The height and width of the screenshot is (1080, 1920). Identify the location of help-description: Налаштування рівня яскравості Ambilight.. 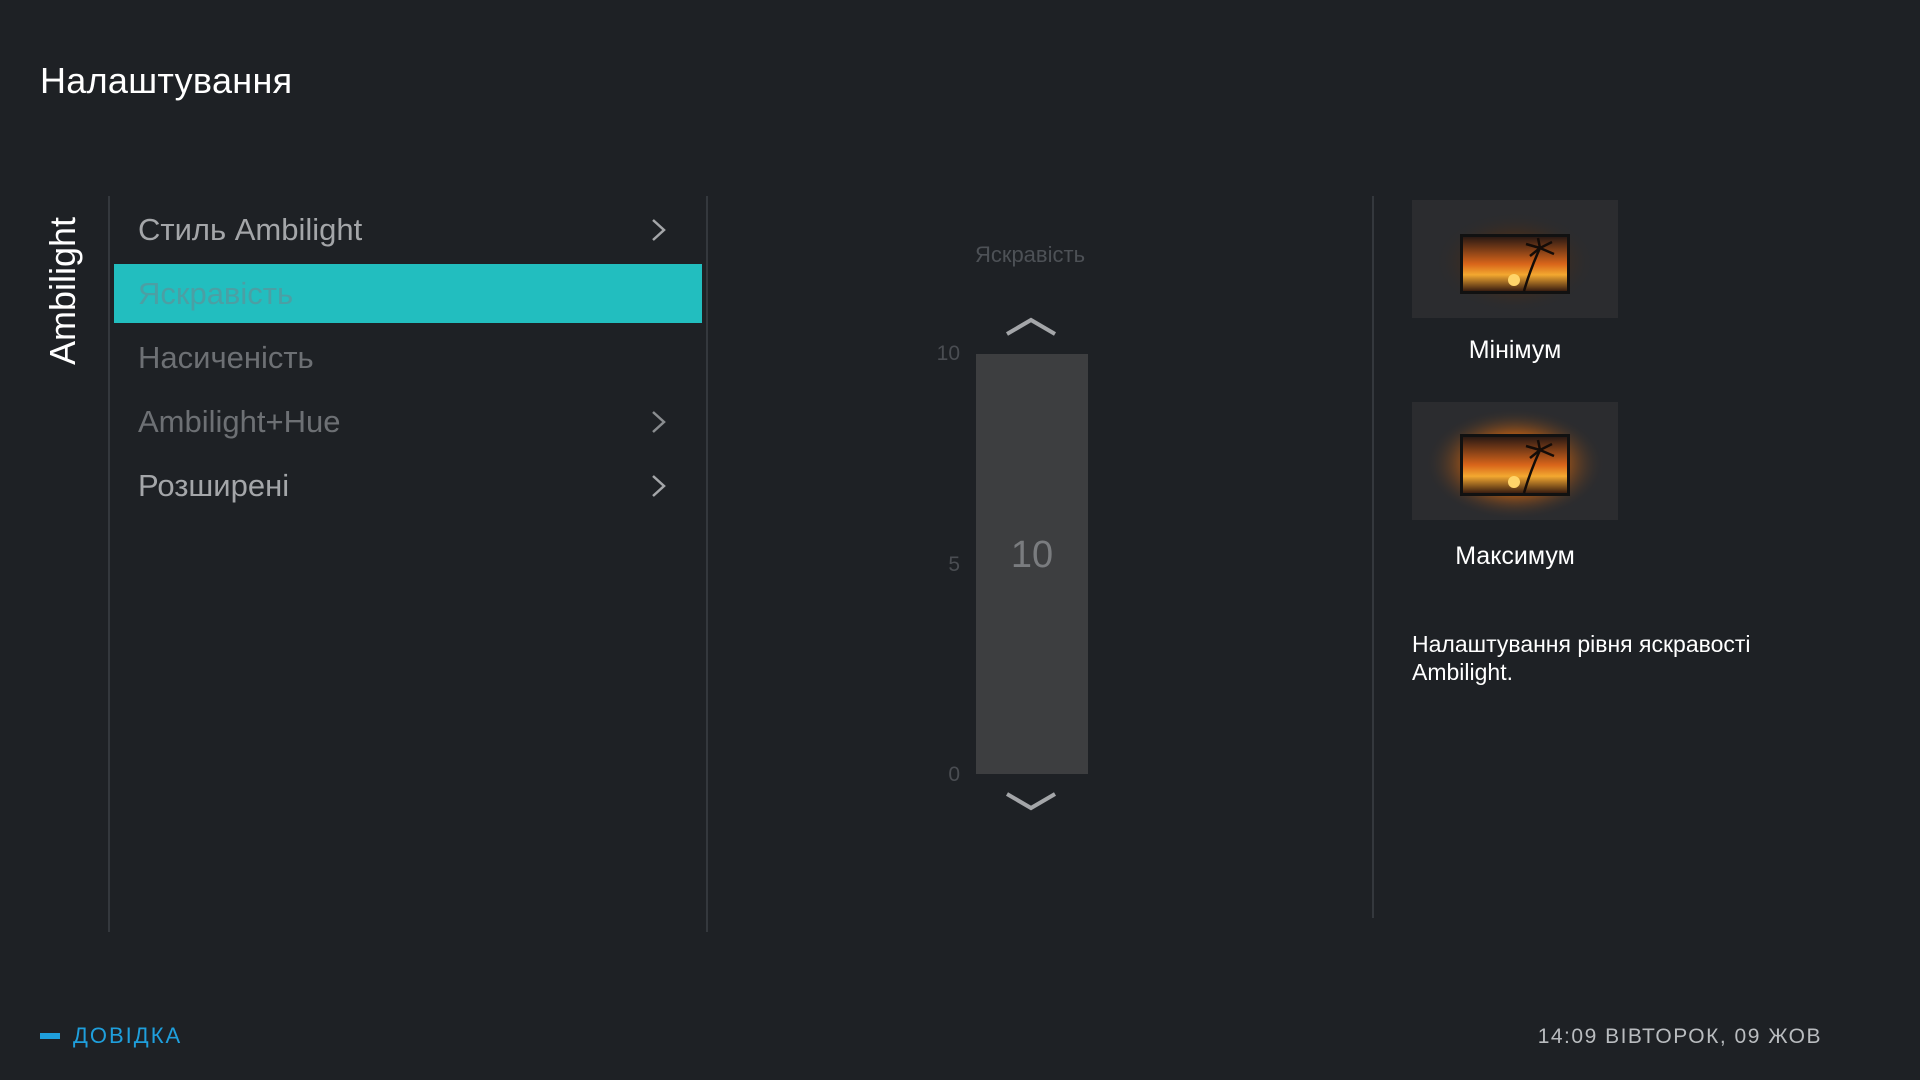
(1581, 658).